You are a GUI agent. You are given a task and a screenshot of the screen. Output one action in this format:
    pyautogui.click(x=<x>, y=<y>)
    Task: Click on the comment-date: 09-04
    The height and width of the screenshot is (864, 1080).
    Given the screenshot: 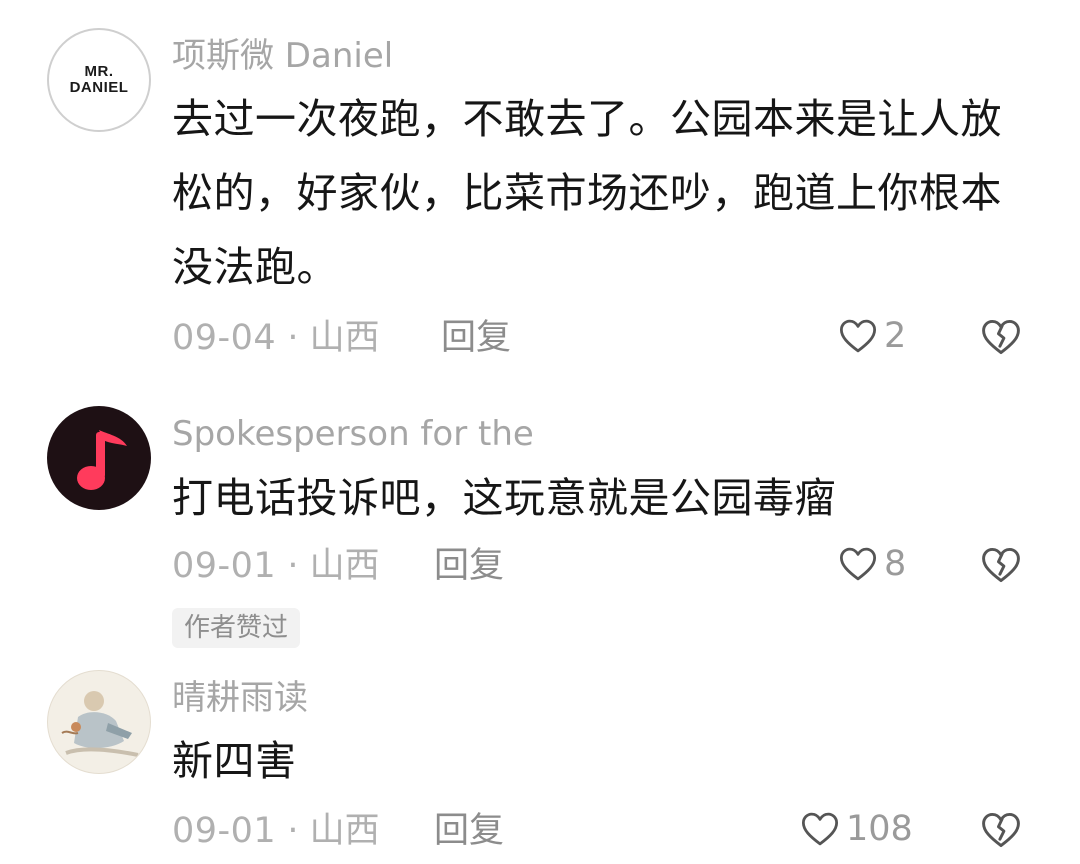 What is the action you would take?
    pyautogui.click(x=224, y=338)
    